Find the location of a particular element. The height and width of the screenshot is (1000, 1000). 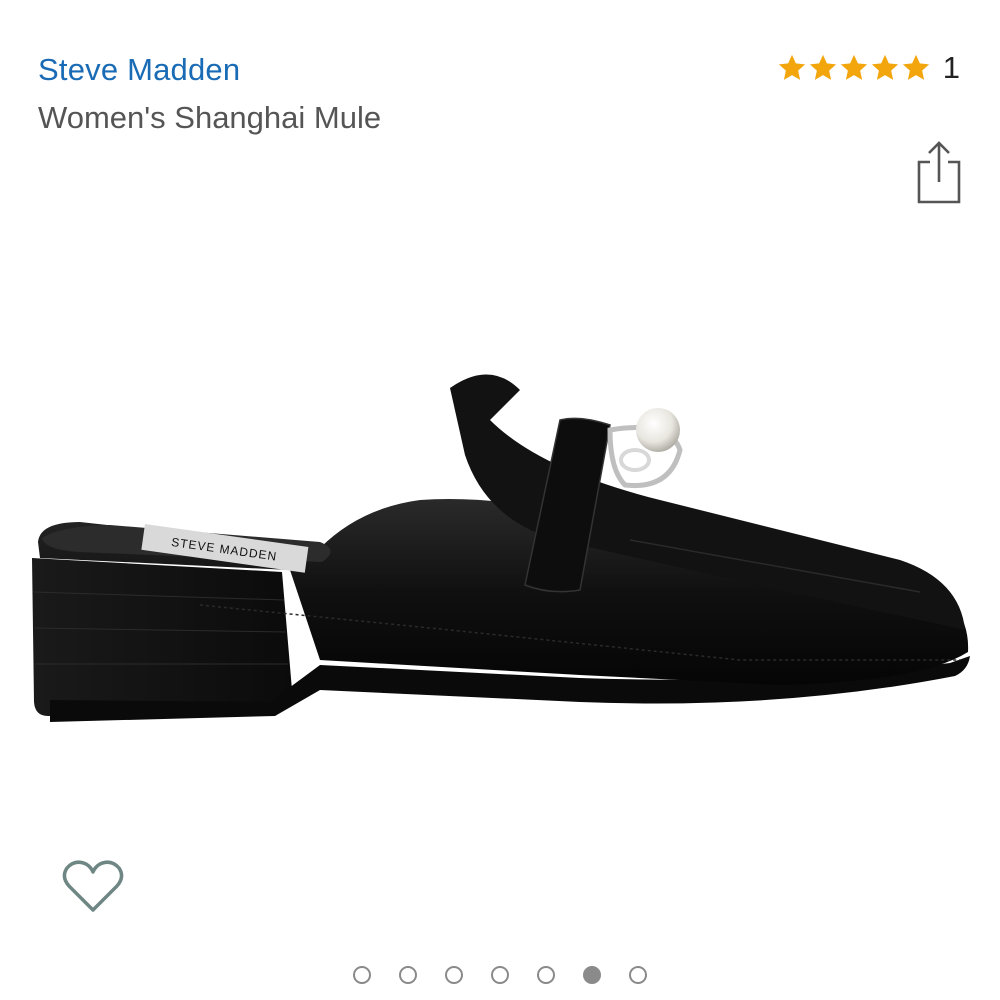

brand-link: Steve Madden is located at coordinates (139, 70).